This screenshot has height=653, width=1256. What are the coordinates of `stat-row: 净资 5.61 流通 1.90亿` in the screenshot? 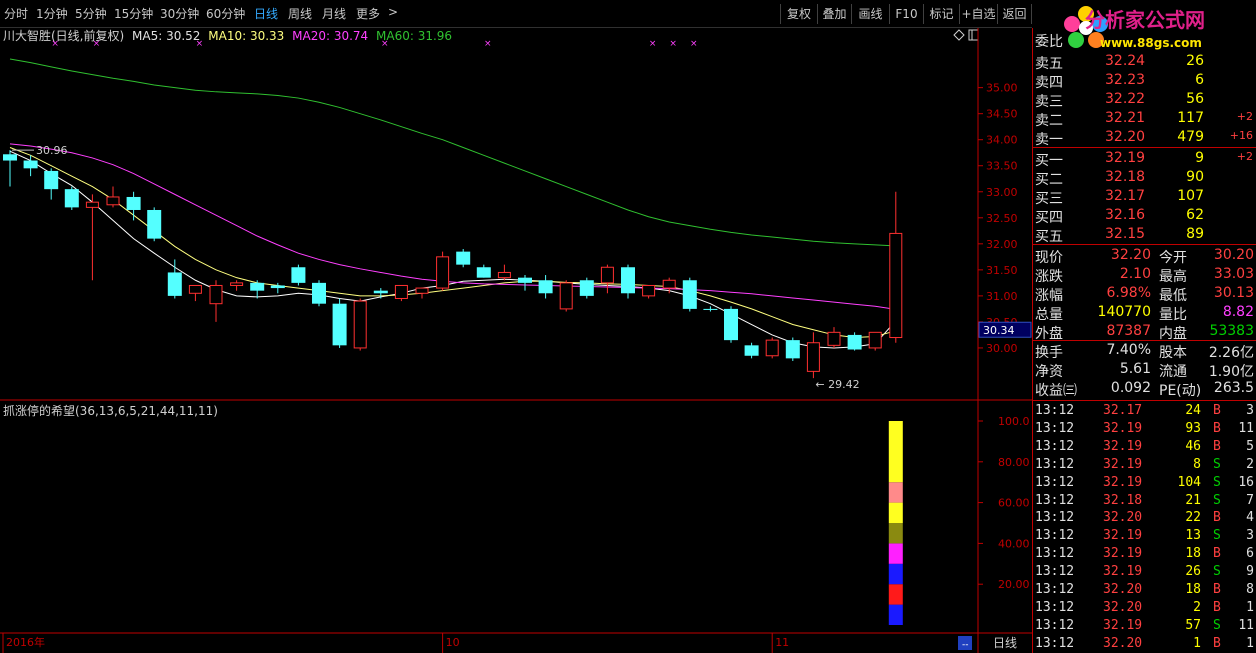 It's located at (1144, 370).